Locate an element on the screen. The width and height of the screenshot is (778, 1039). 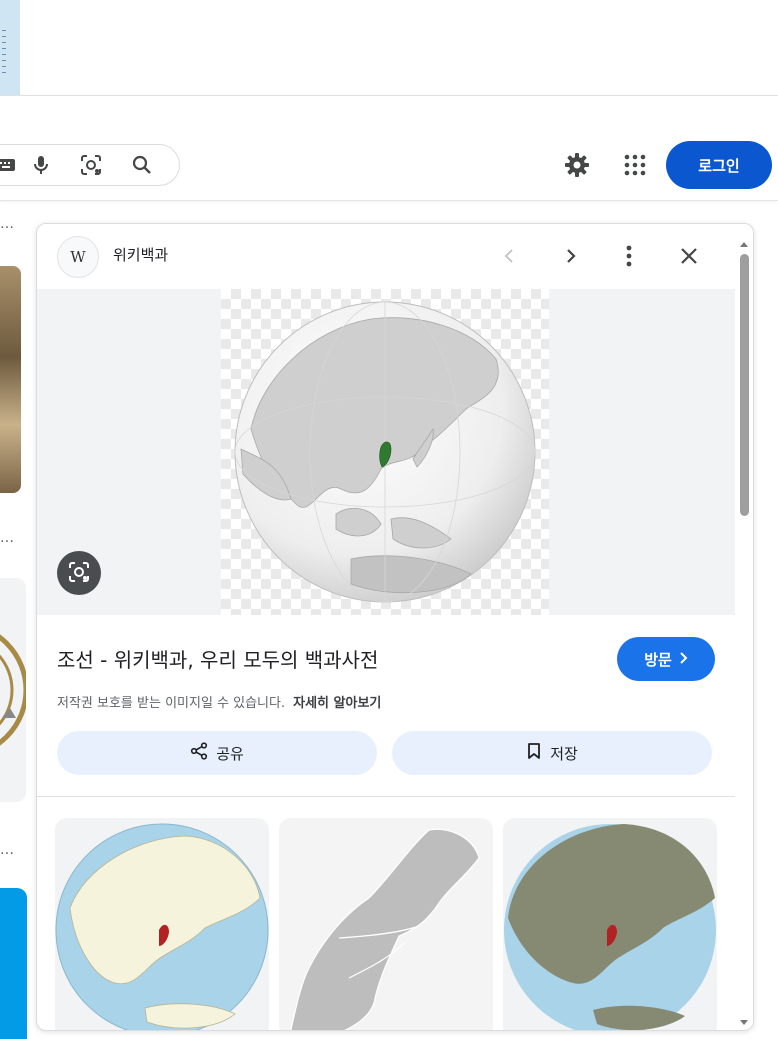
top-strip is located at coordinates (389, 48).